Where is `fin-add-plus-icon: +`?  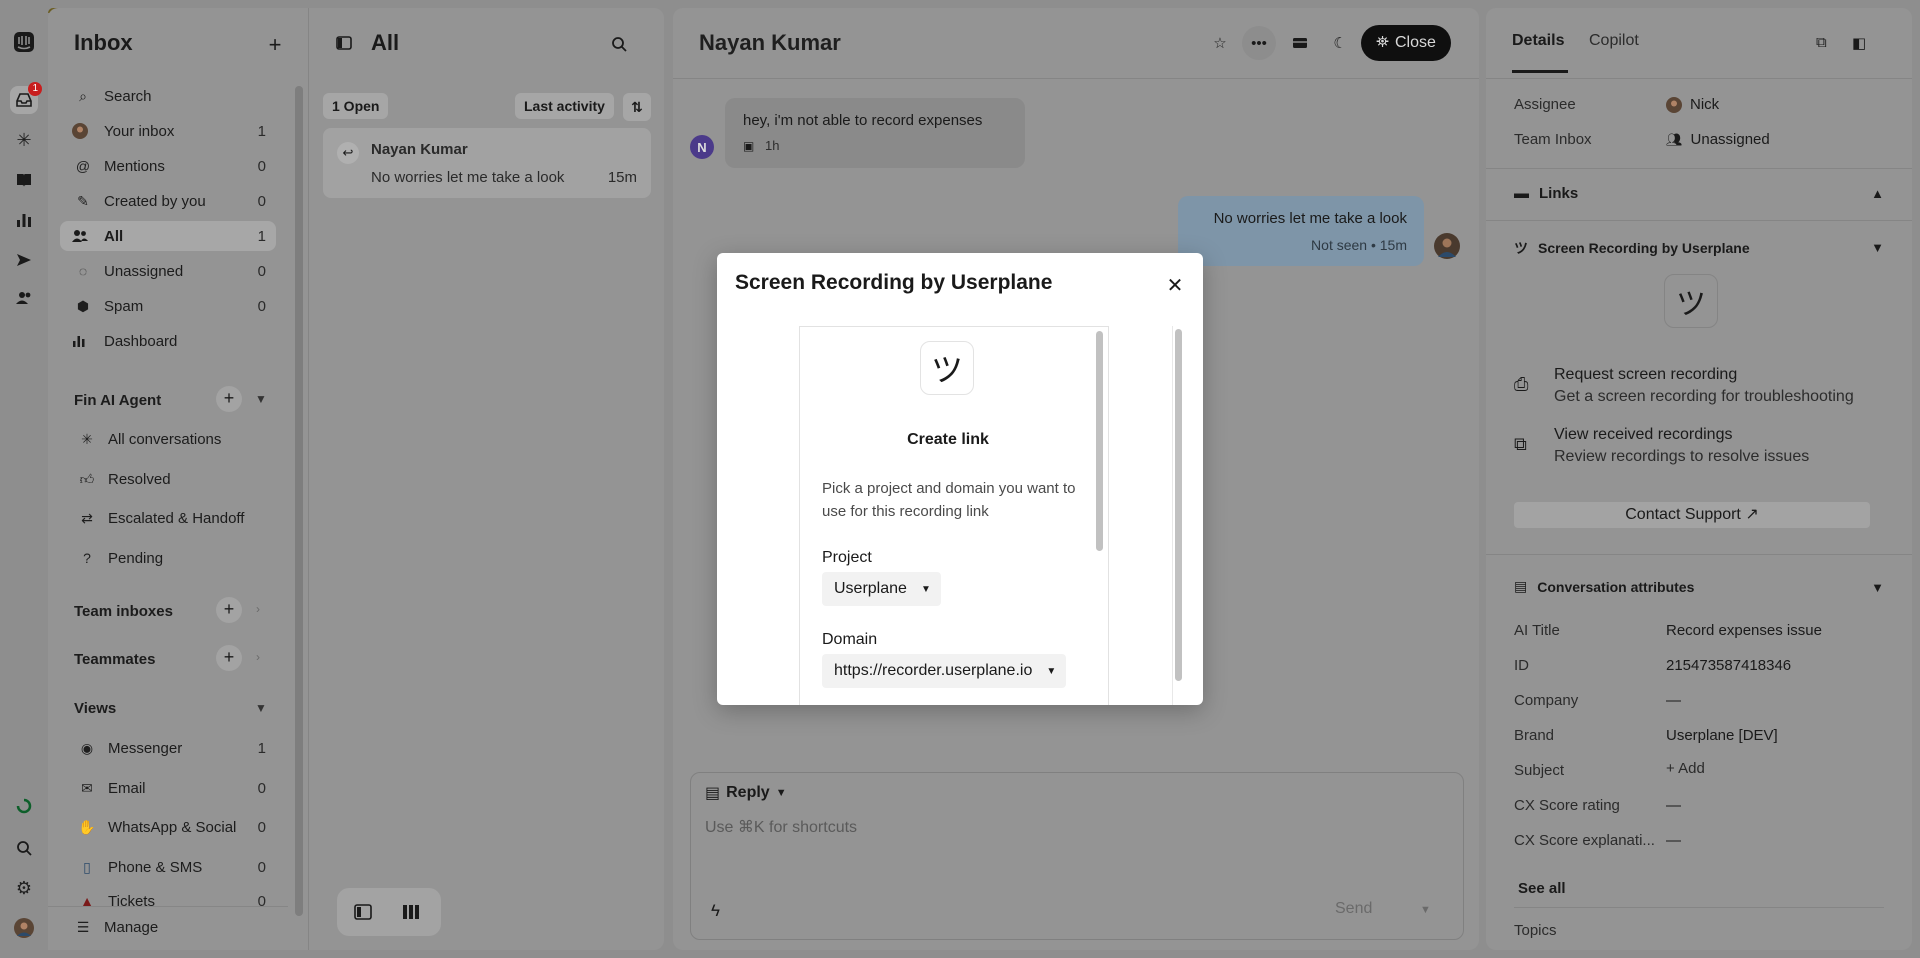
fin-add-plus-icon: + is located at coordinates (229, 399).